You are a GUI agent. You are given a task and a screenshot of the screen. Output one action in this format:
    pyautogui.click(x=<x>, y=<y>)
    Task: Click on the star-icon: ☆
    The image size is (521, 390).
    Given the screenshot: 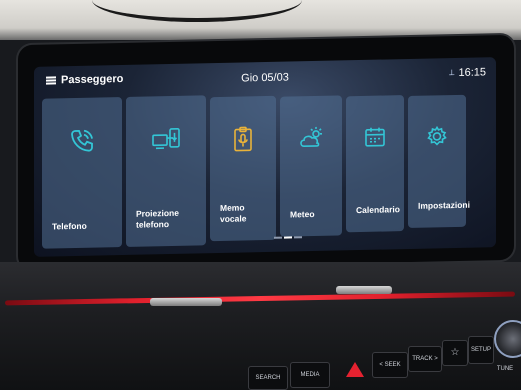 What is the action you would take?
    pyautogui.click(x=455, y=352)
    